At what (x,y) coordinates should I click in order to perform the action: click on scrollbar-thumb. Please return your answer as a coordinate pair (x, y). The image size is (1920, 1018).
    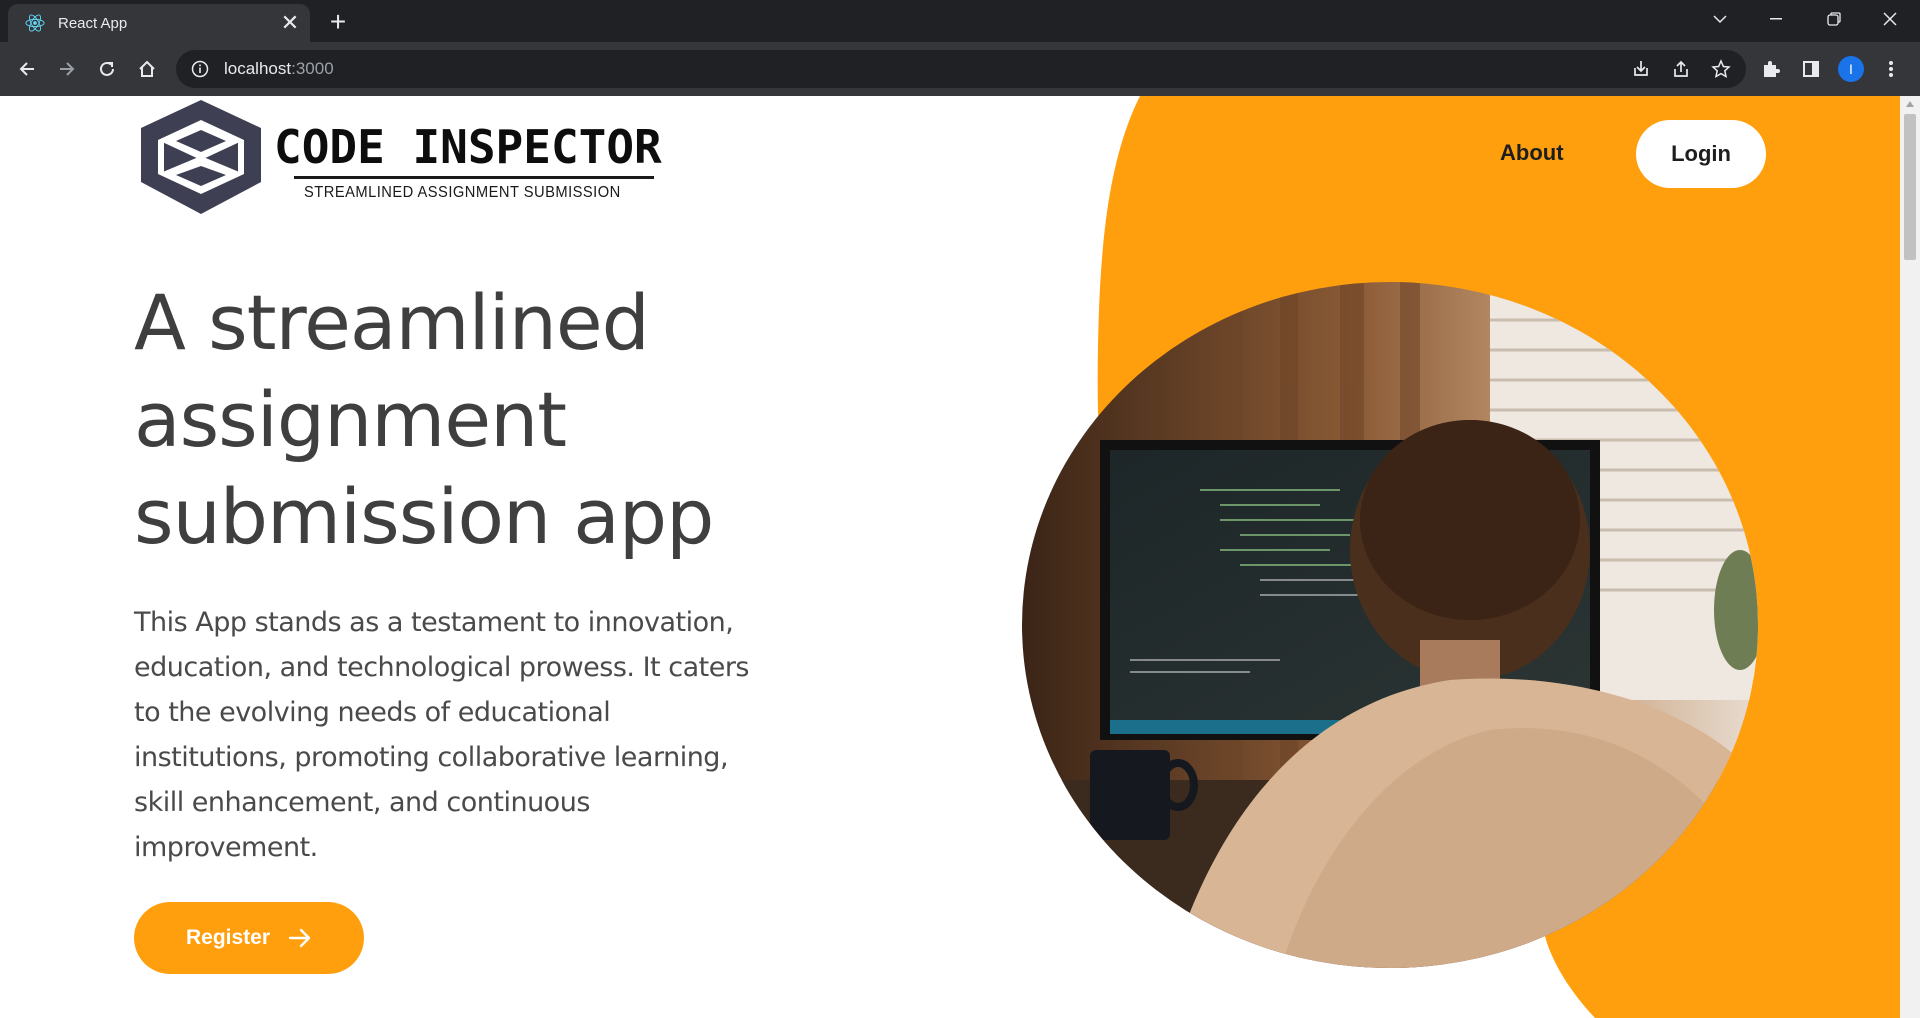
    Looking at the image, I should click on (1910, 187).